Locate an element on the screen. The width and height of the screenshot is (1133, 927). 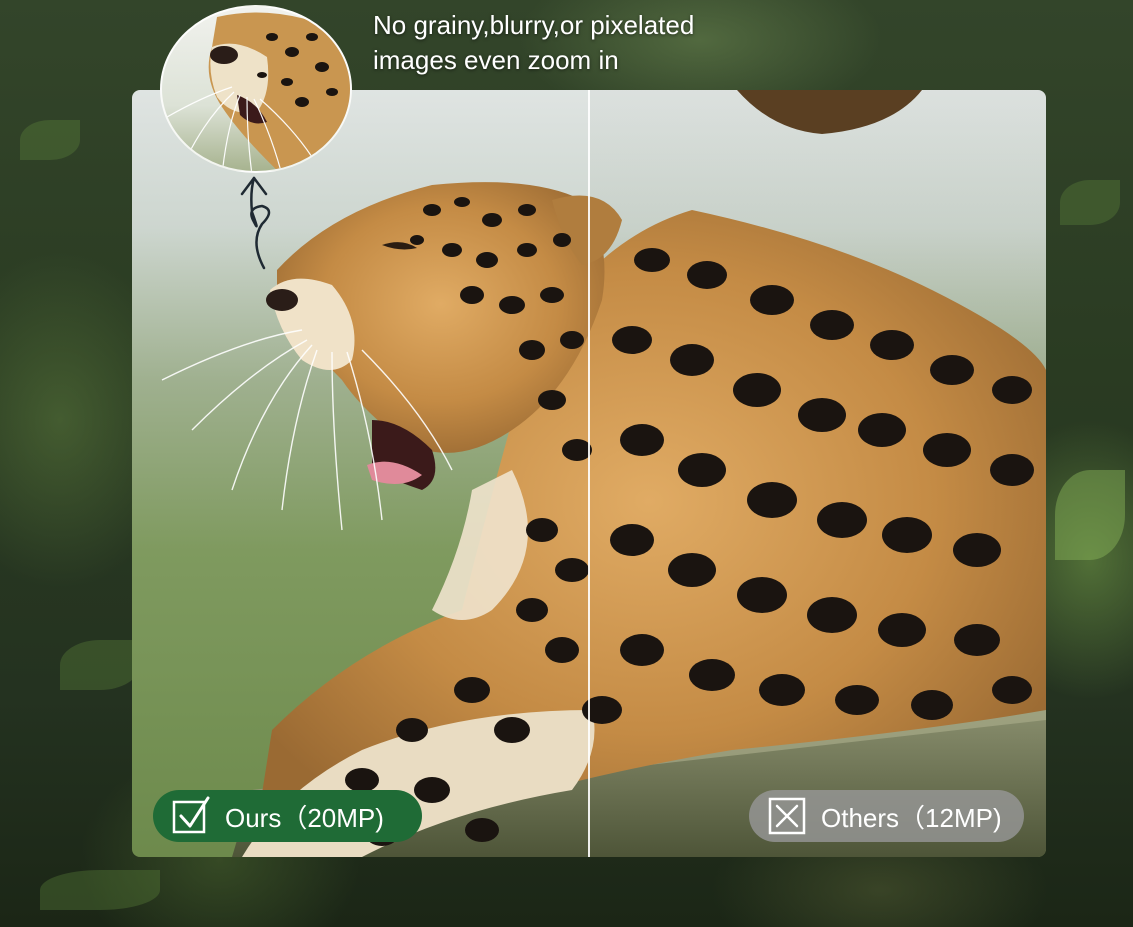
ours-20mp-badge: Ours（20MP) is located at coordinates (287, 816).